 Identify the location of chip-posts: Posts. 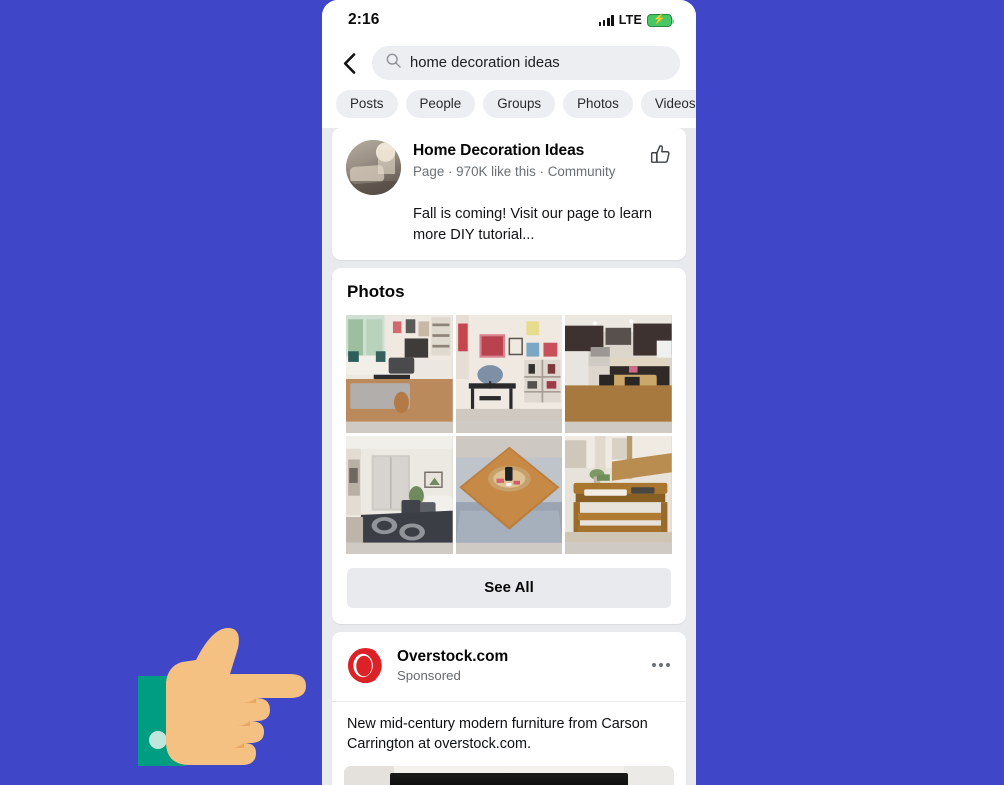
(367, 104).